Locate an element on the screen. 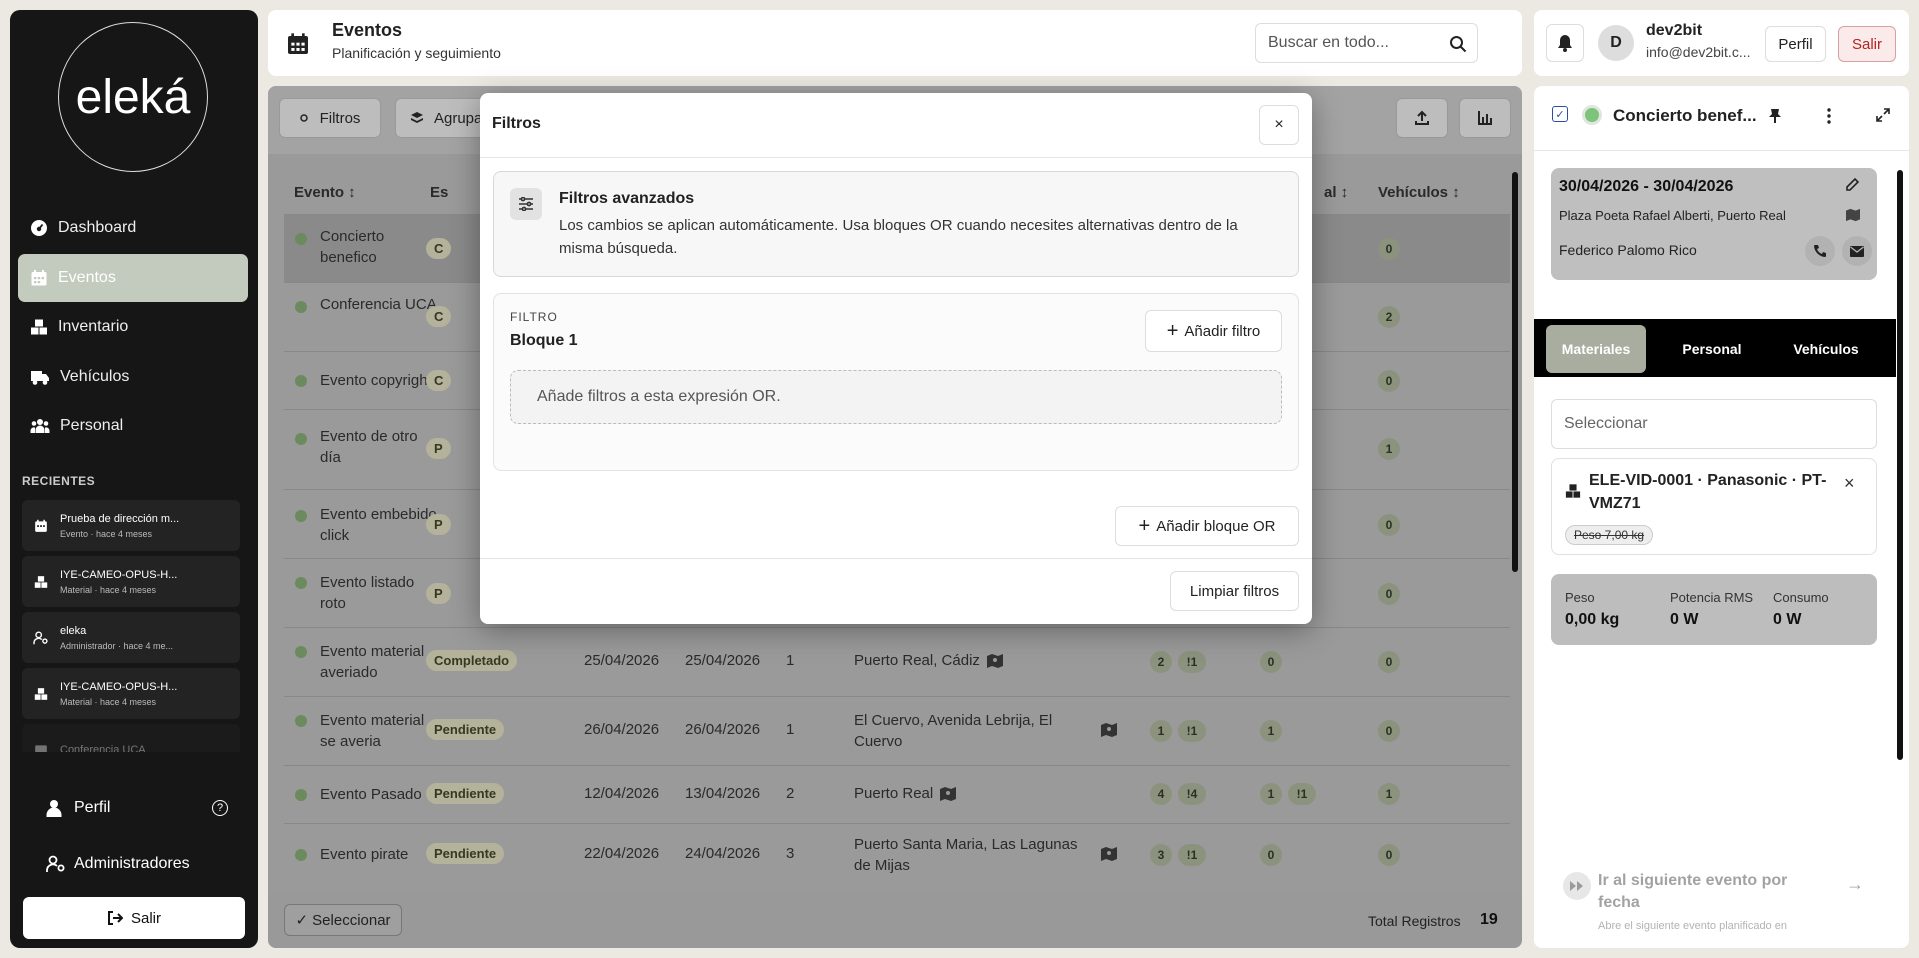 The width and height of the screenshot is (1919, 958). empty-filters-placeholder: Añade filtros a esta expresión OR. is located at coordinates (896, 397).